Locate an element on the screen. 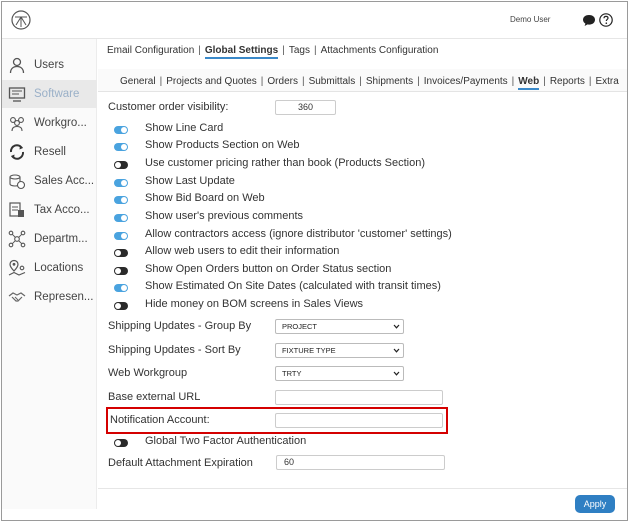 The height and width of the screenshot is (524, 630). shipping-group-by-select: PROJECT is located at coordinates (339, 326).